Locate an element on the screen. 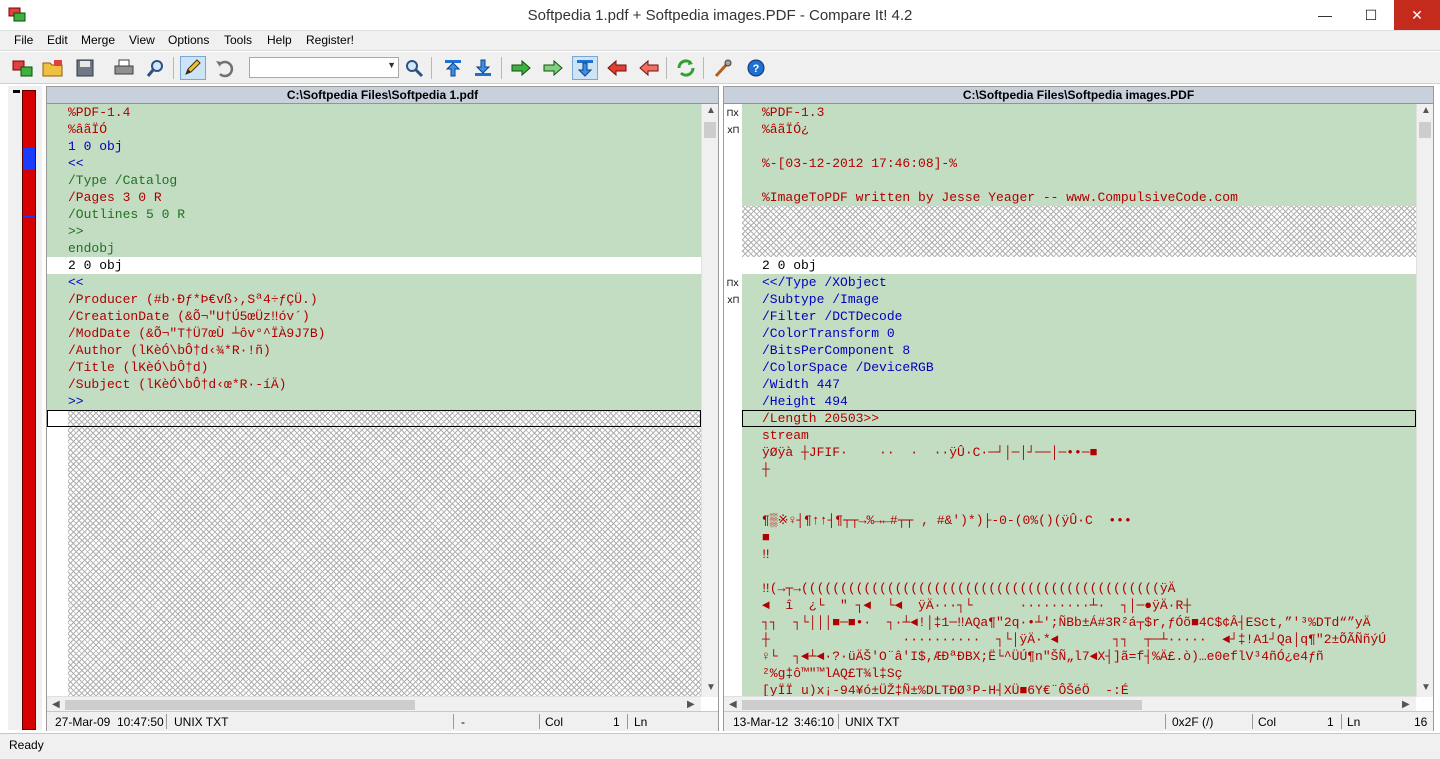  last-difference-icon is located at coordinates (483, 68).